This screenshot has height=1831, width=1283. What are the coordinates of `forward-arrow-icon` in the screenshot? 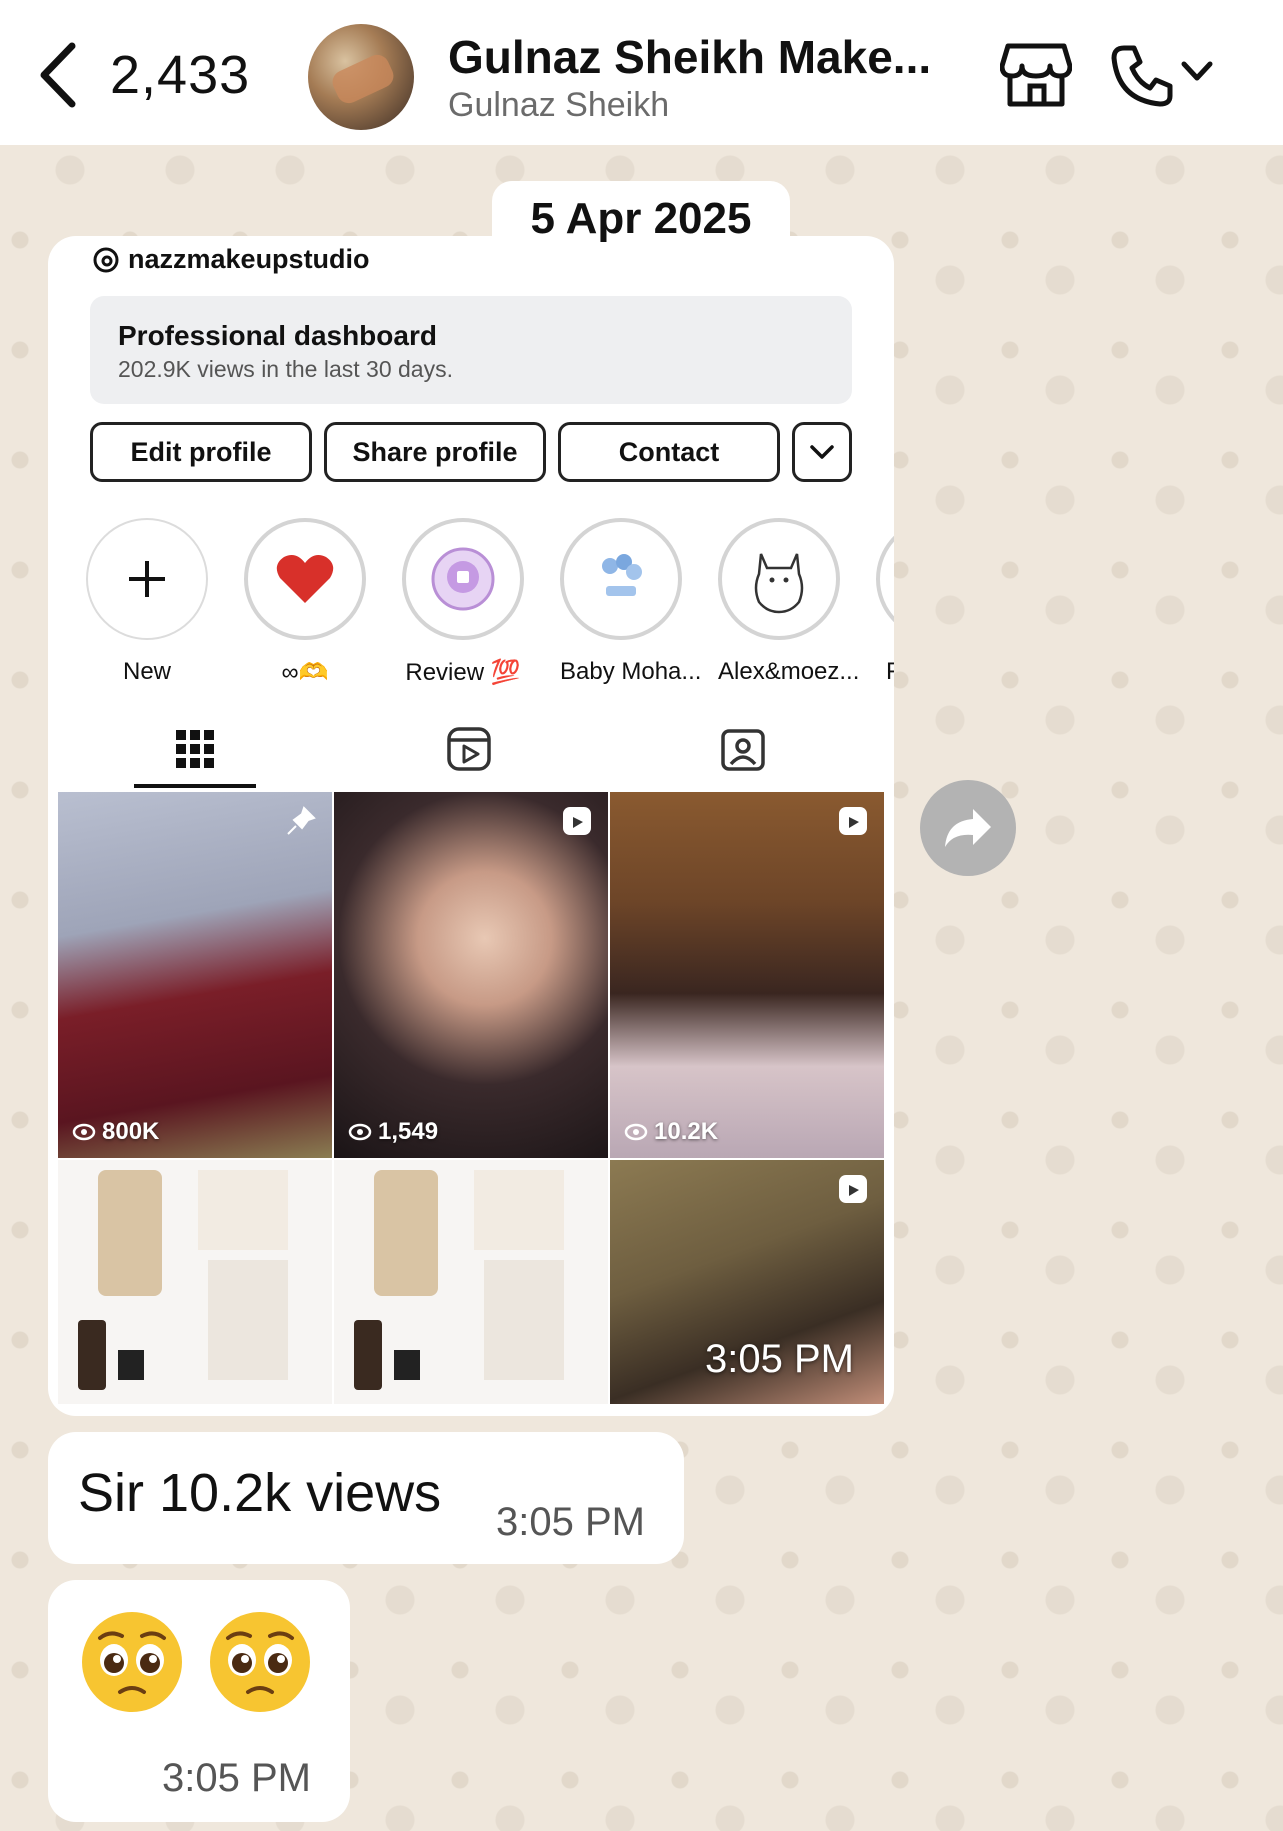 It's located at (968, 828).